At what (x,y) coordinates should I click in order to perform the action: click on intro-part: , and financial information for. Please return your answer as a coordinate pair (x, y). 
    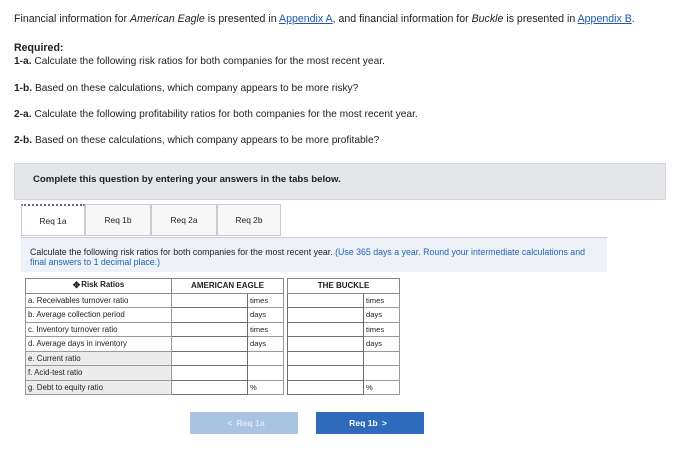
    Looking at the image, I should click on (402, 19).